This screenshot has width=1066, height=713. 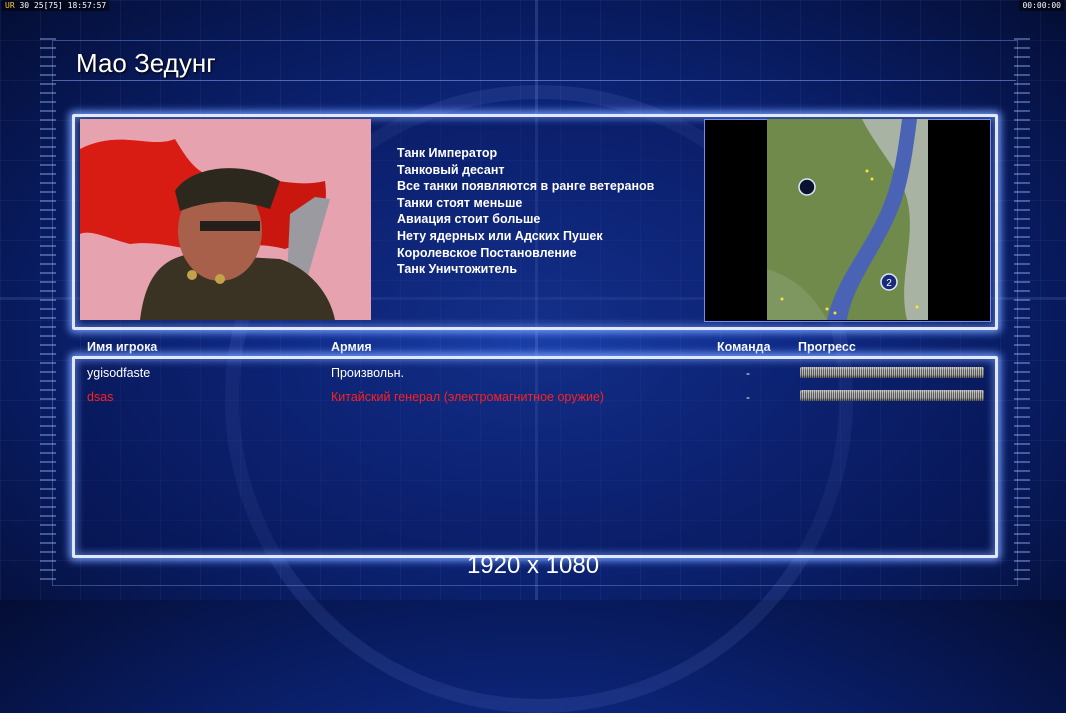 What do you see at coordinates (53, 5) in the screenshot?
I see `fps-bracket: [75]` at bounding box center [53, 5].